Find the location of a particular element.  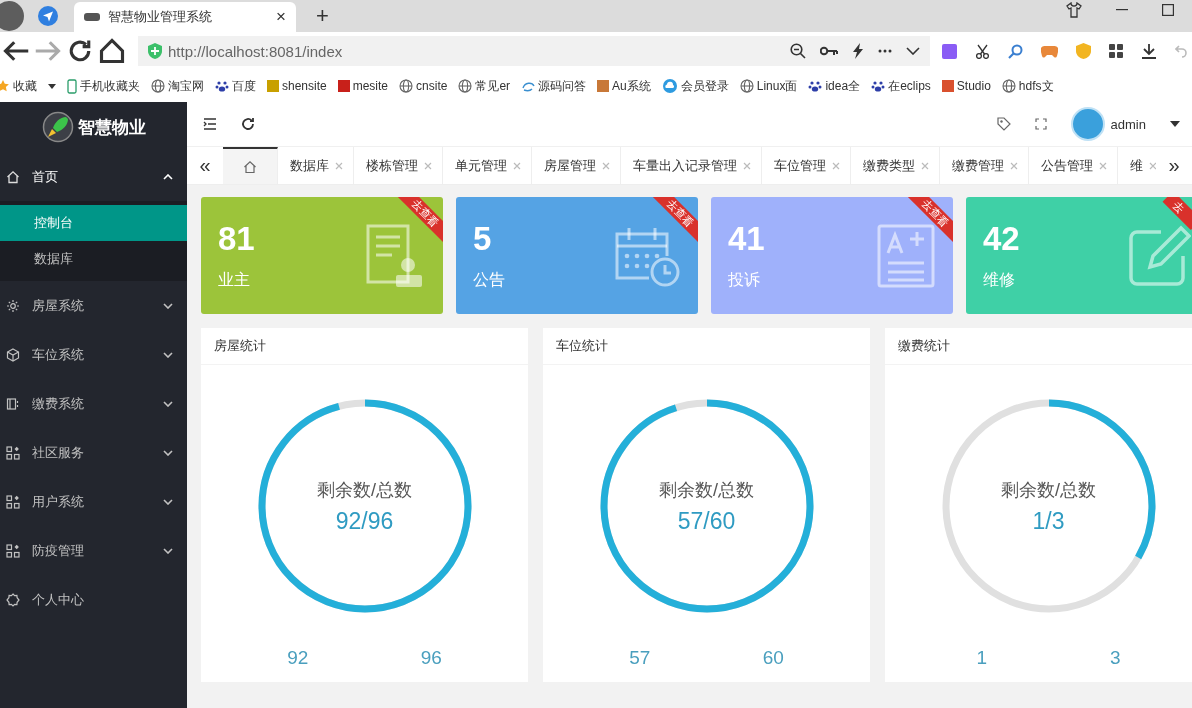

bookmark-link: hdfs文 is located at coordinates (1027, 86).